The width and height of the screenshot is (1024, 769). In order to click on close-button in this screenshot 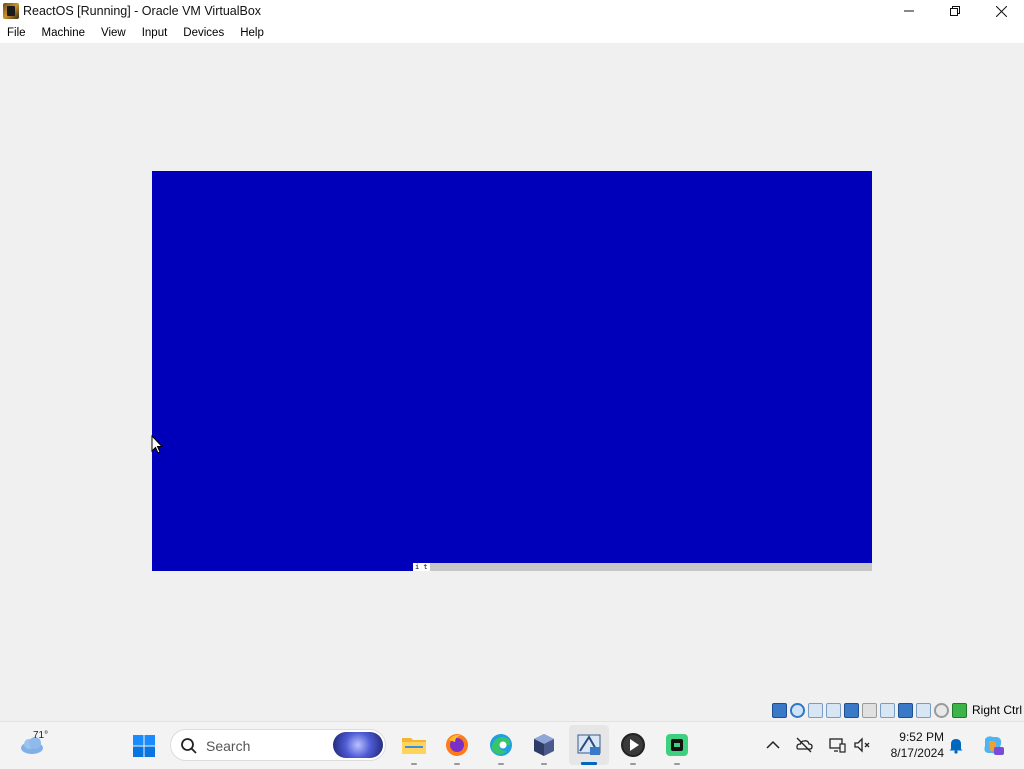, I will do `click(1001, 11)`.